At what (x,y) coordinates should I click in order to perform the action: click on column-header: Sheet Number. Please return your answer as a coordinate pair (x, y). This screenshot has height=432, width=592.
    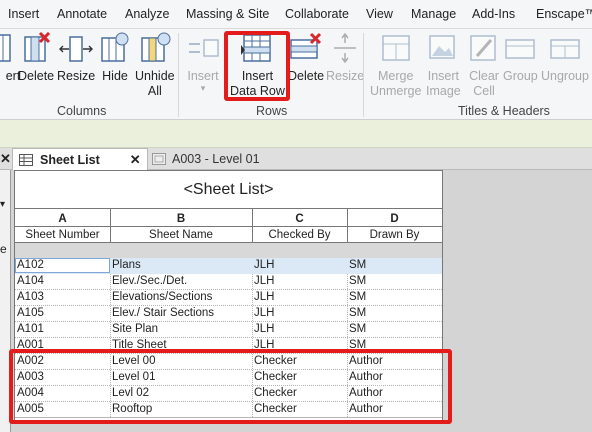
    Looking at the image, I should click on (62, 235).